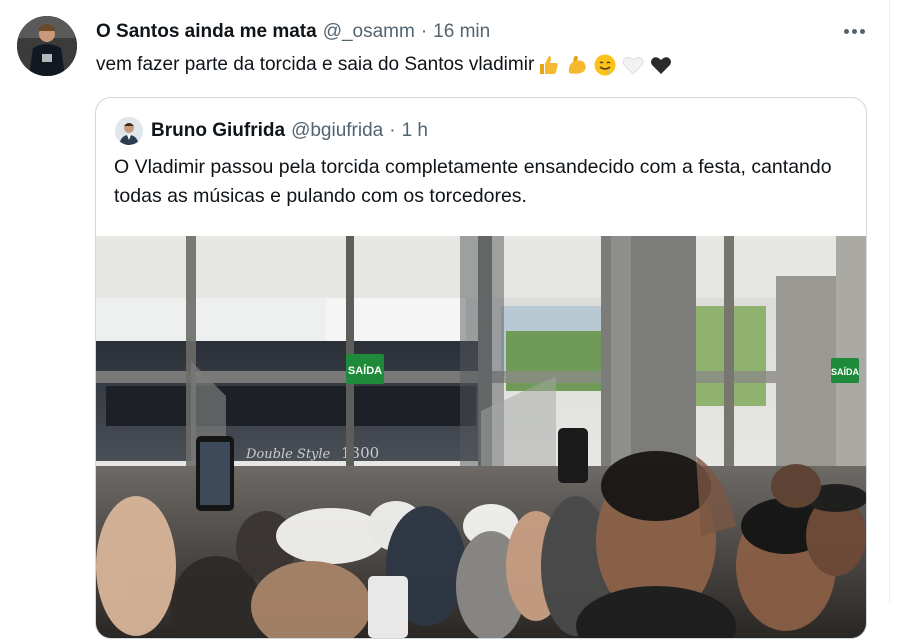 Image resolution: width=923 pixels, height=639 pixels. I want to click on emoji-group, so click(606, 65).